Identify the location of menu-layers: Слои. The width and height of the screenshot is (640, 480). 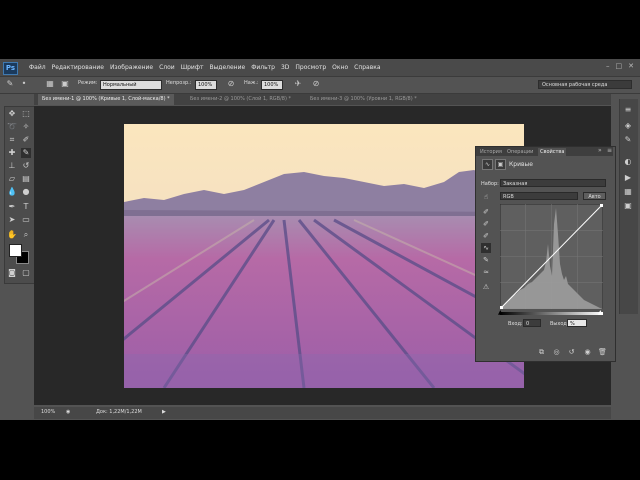
(167, 67).